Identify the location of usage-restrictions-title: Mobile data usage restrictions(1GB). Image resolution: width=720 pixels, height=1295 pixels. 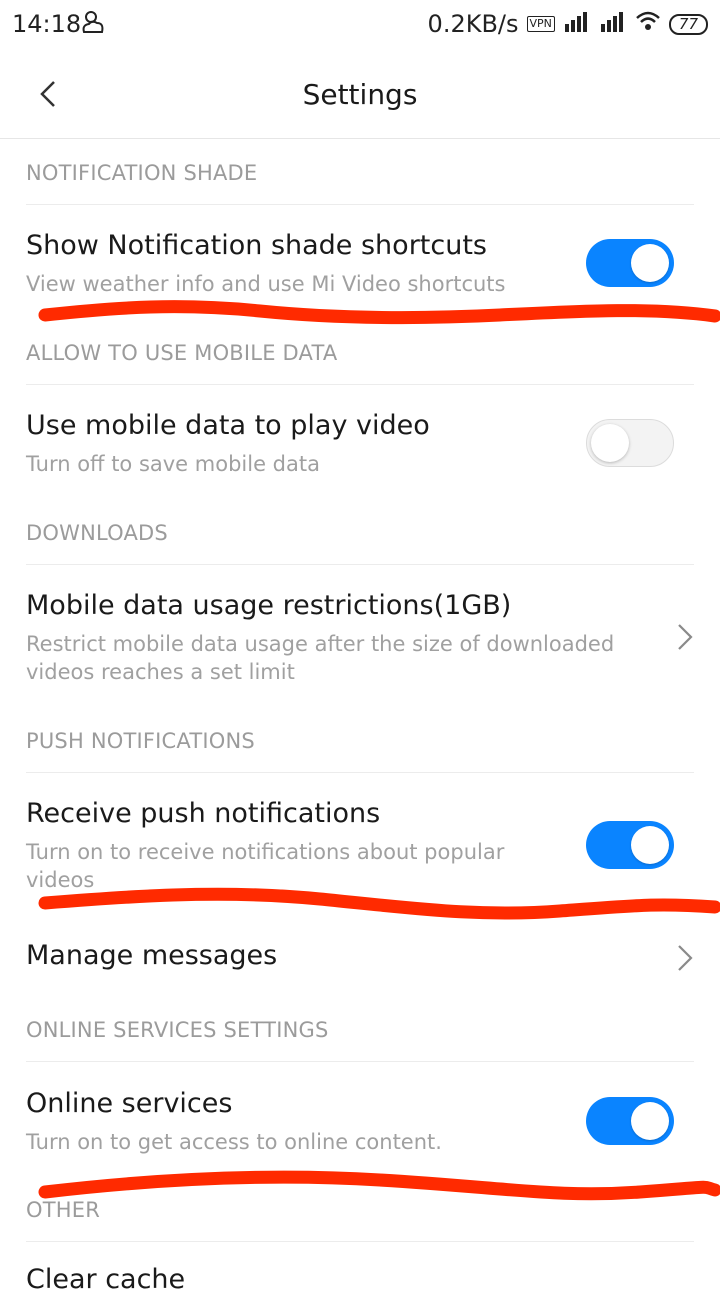
(268, 605).